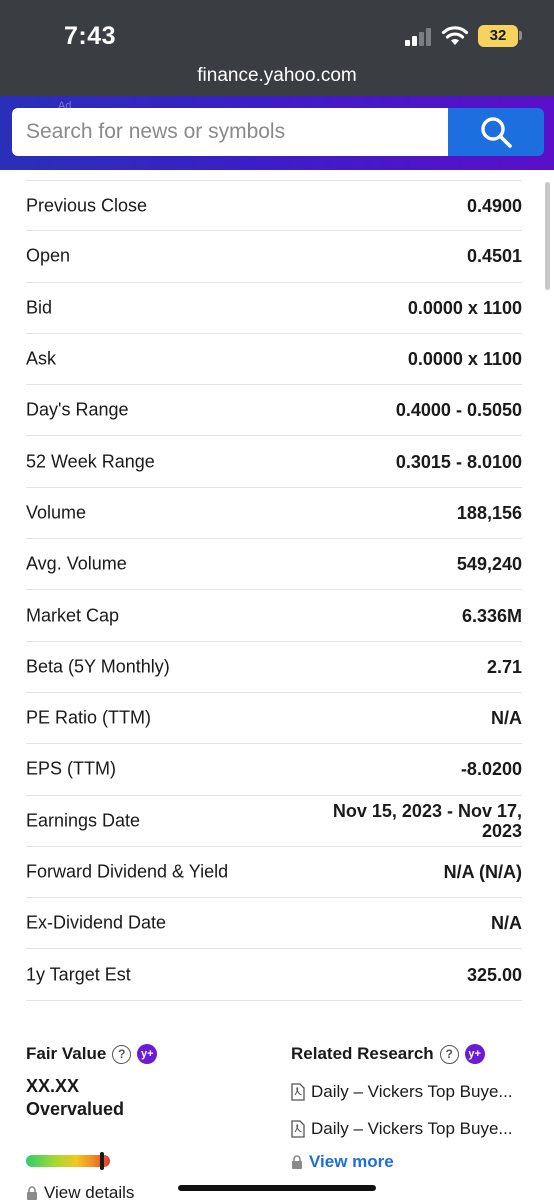 The width and height of the screenshot is (554, 1203). What do you see at coordinates (274, 821) in the screenshot?
I see `stat-row-earnings-date: Earnings Date Nov 15, 2023 - Nov 17, 2023` at bounding box center [274, 821].